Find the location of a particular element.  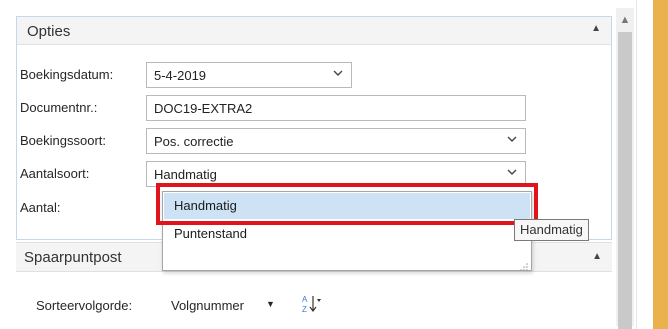

spaarpuntpost-title: Spaarpuntpost is located at coordinates (73, 257).